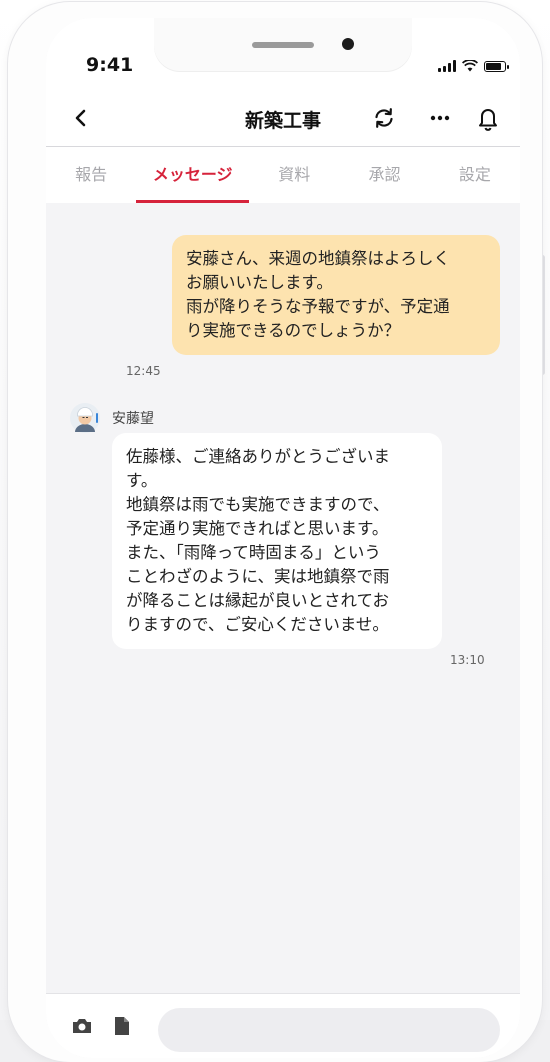 The width and height of the screenshot is (550, 1062). I want to click on message-line: が降ることは縁起が良いとされてお, so click(258, 600).